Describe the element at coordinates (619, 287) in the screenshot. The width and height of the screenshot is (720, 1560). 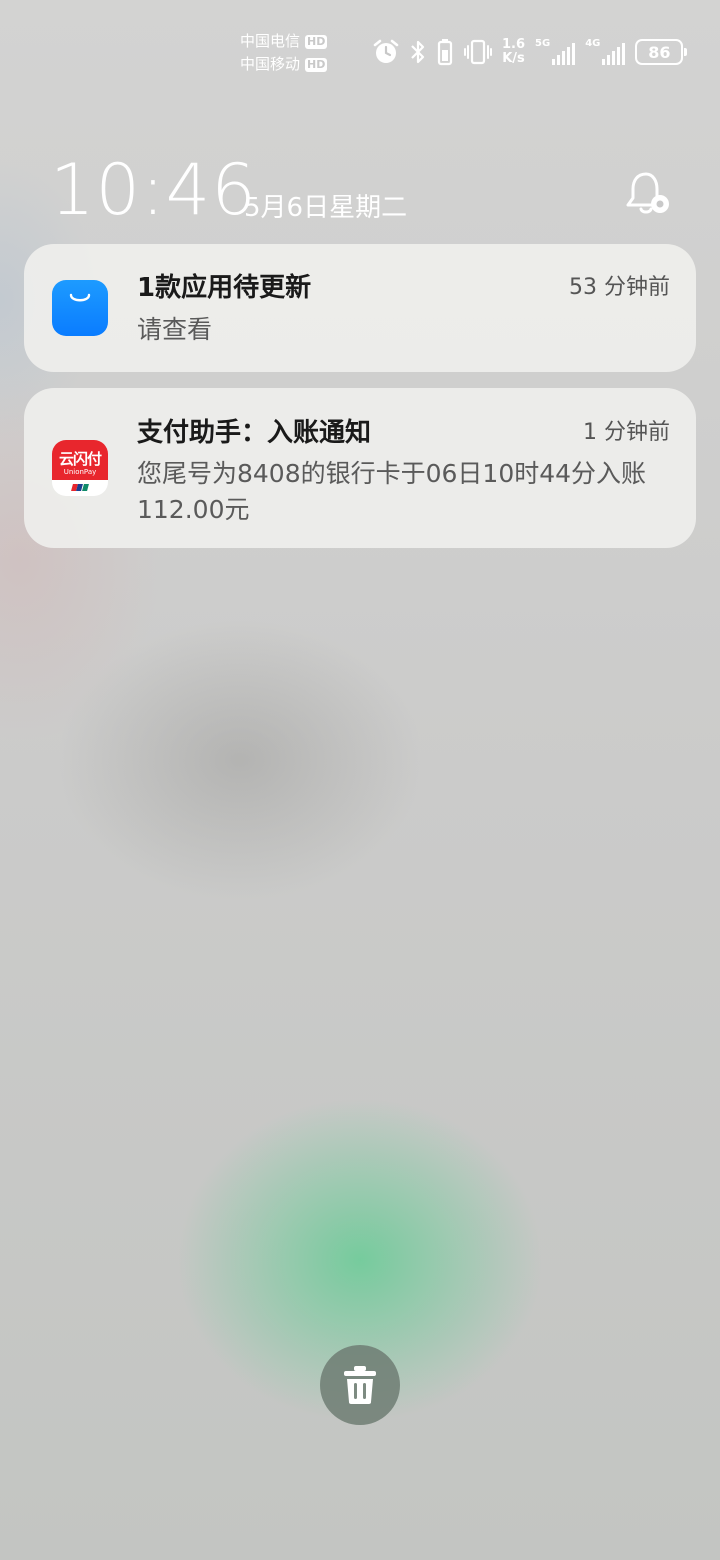
I see `notification-time: 53 分钟前` at that location.